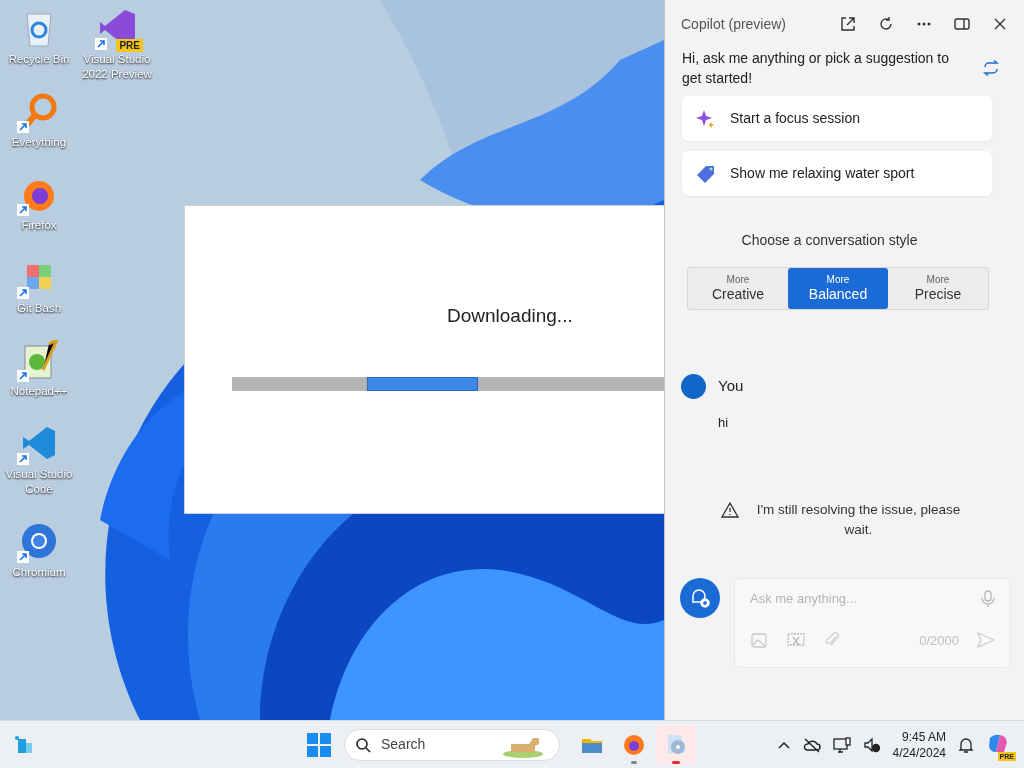  What do you see at coordinates (39, 572) in the screenshot?
I see `desktop-icon-label: Chromium` at bounding box center [39, 572].